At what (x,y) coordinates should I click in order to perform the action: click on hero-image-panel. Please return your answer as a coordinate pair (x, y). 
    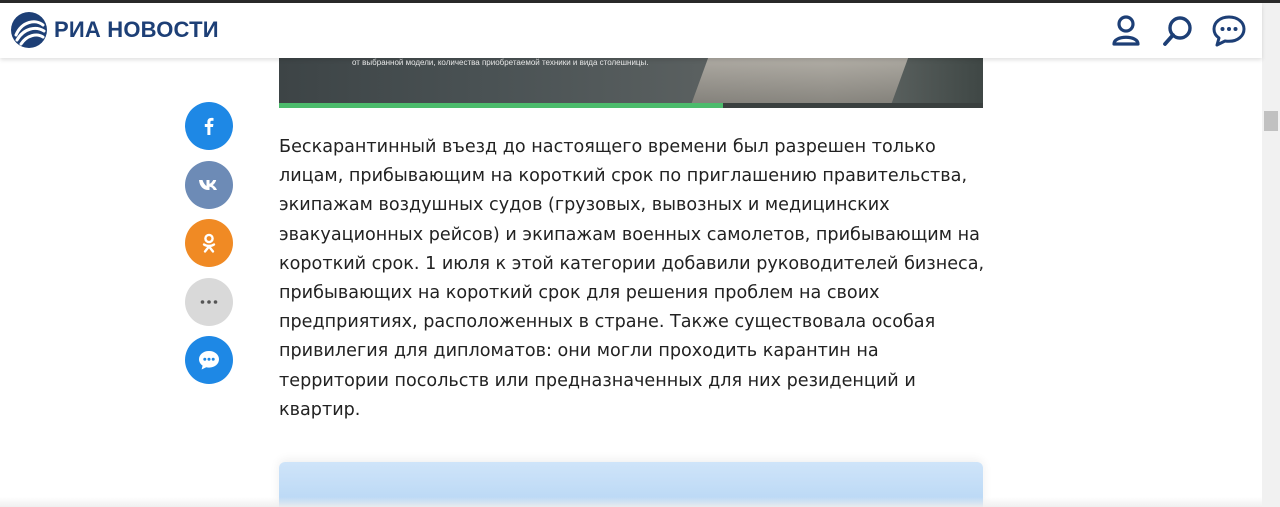
    Looking at the image, I should click on (799, 83).